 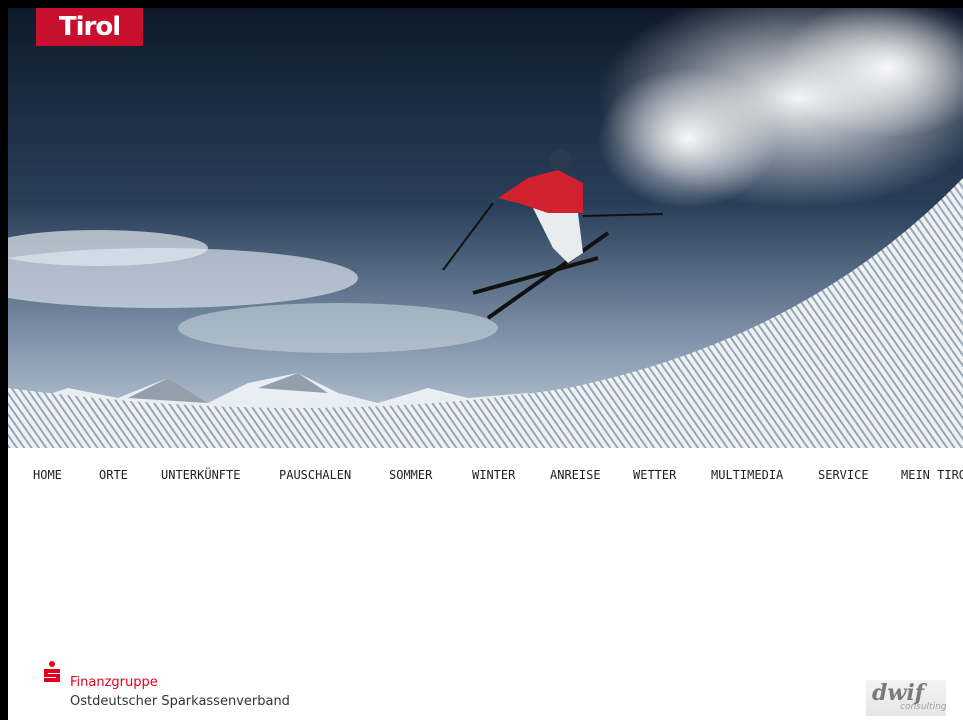 I want to click on window-frame-left, so click(x=4, y=360).